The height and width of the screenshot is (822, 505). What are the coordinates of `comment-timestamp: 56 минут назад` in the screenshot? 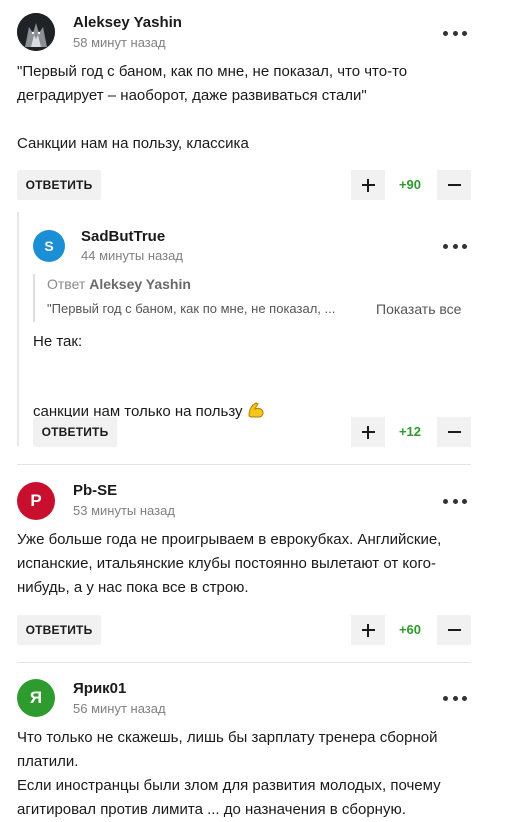 It's located at (119, 708).